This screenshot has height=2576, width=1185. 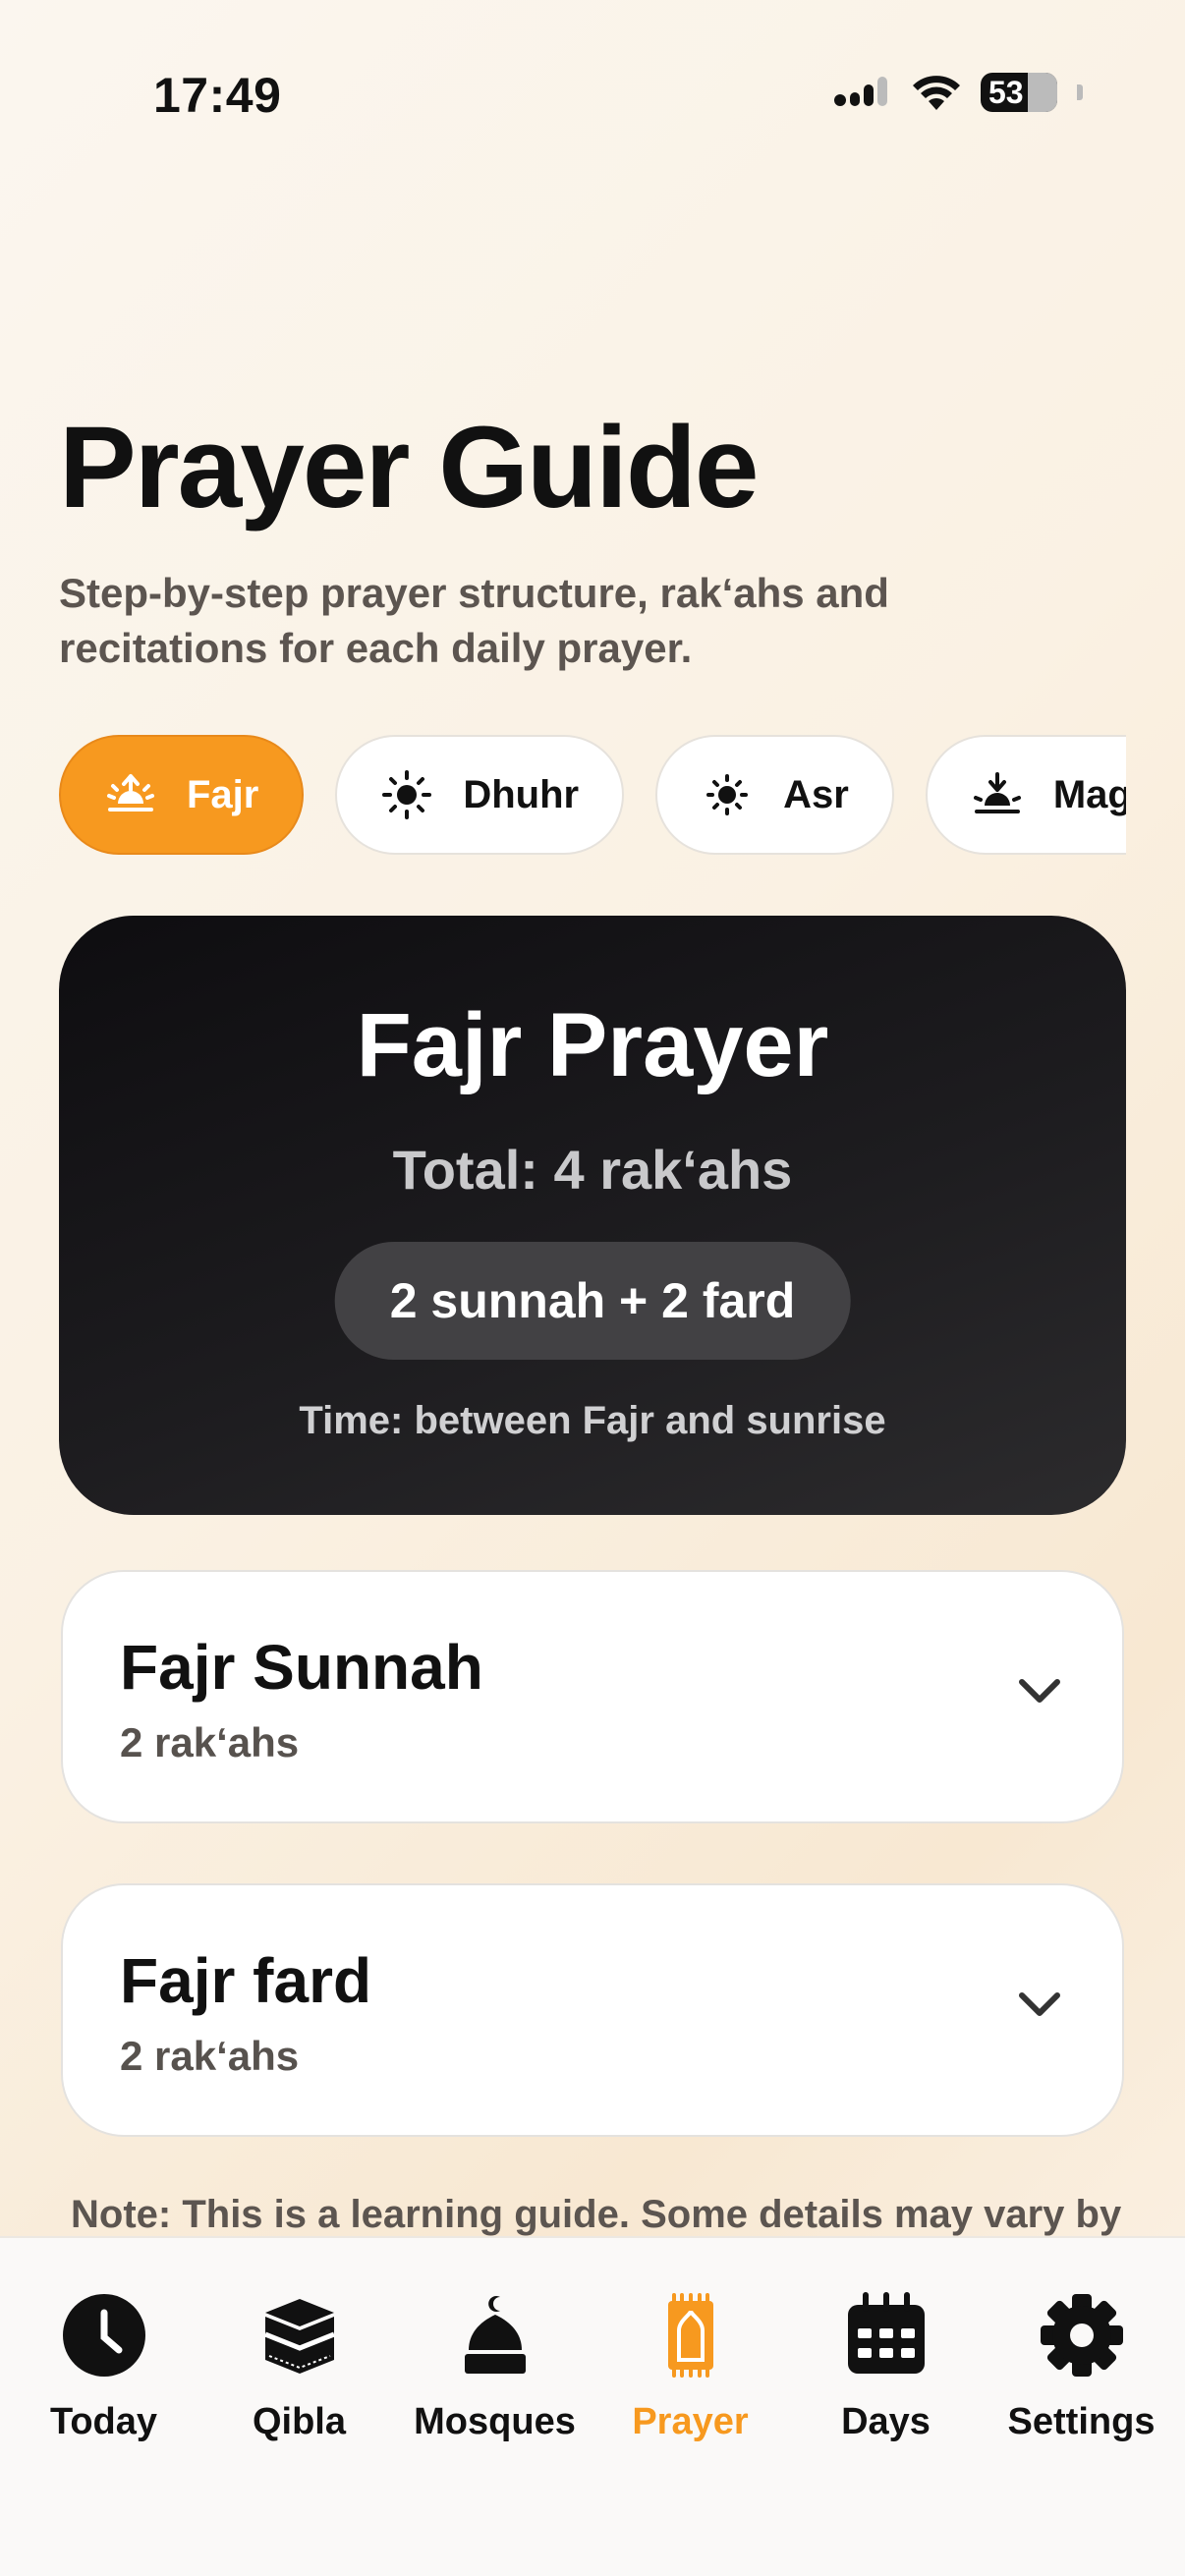 What do you see at coordinates (592, 1170) in the screenshot?
I see `total-rakahs: Total: 4 rak‘ahs` at bounding box center [592, 1170].